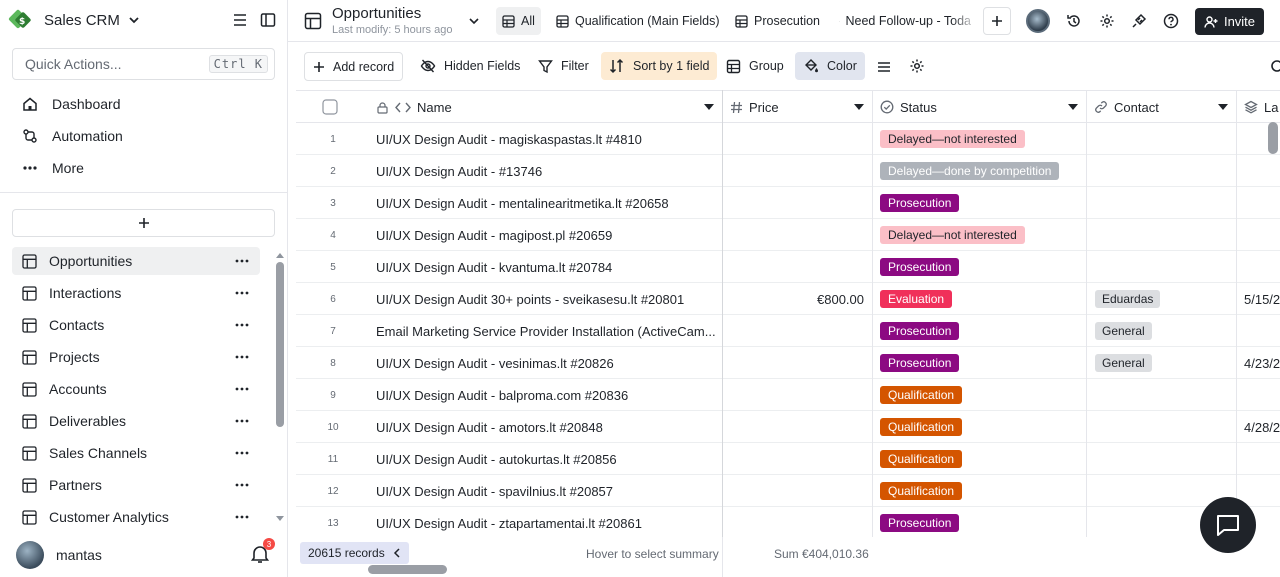 The width and height of the screenshot is (1280, 577). What do you see at coordinates (821, 554) in the screenshot?
I see `price-sum: Sum €404,010.36` at bounding box center [821, 554].